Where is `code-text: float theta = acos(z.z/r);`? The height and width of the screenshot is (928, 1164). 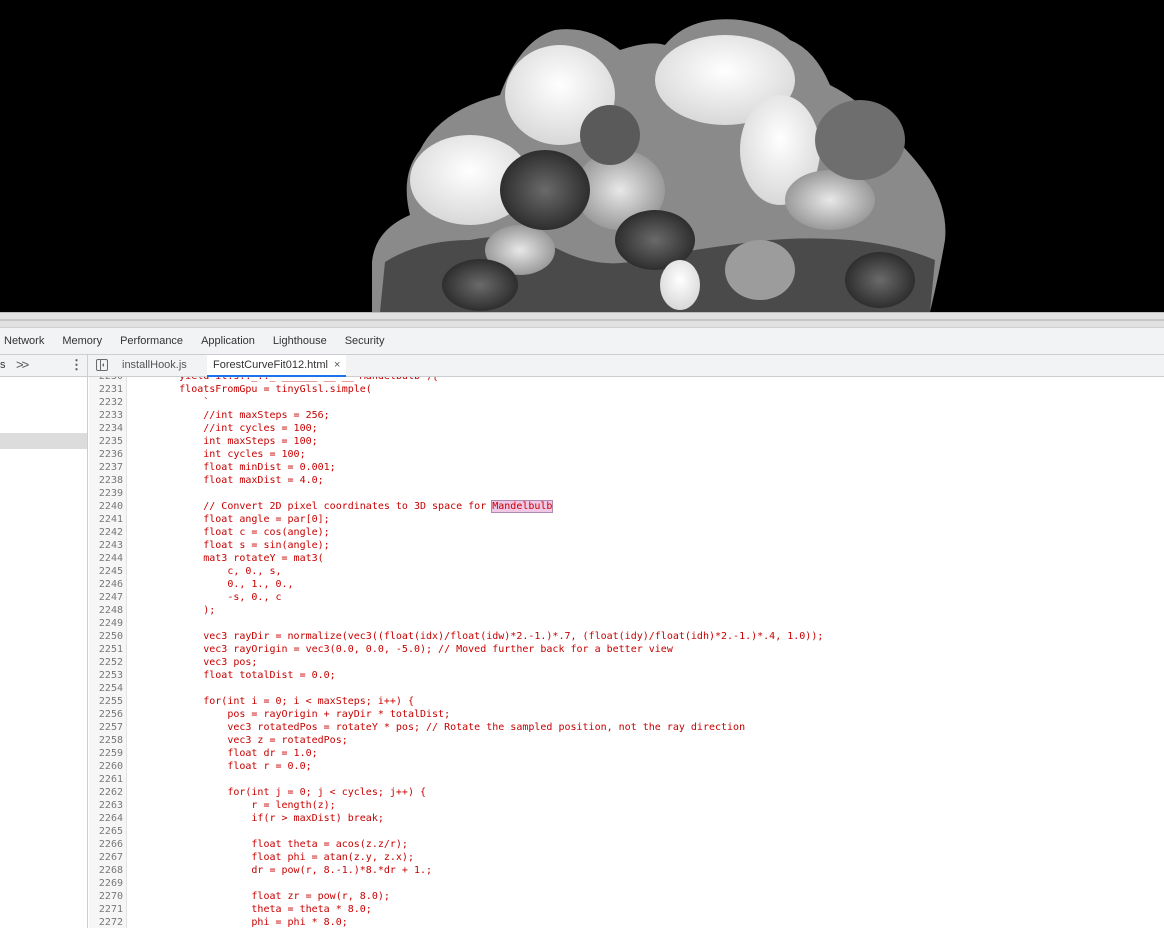 code-text: float theta = acos(z.z/r); is located at coordinates (269, 844).